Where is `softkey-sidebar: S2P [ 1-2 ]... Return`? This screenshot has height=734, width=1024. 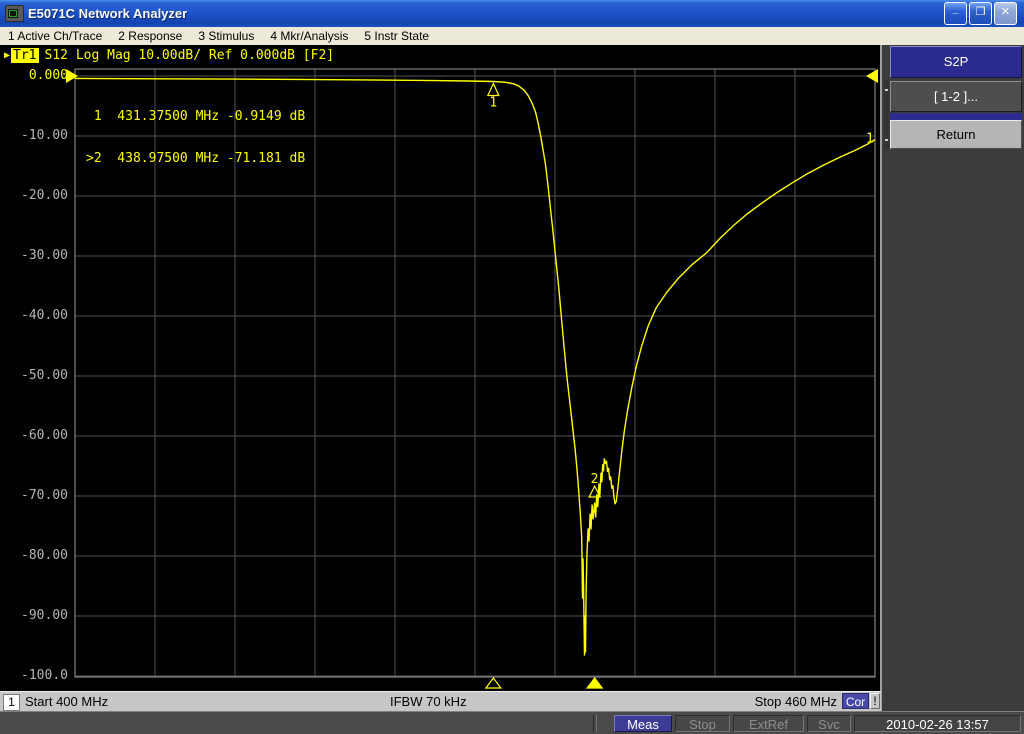
softkey-sidebar: S2P [ 1-2 ]... Return is located at coordinates (952, 378).